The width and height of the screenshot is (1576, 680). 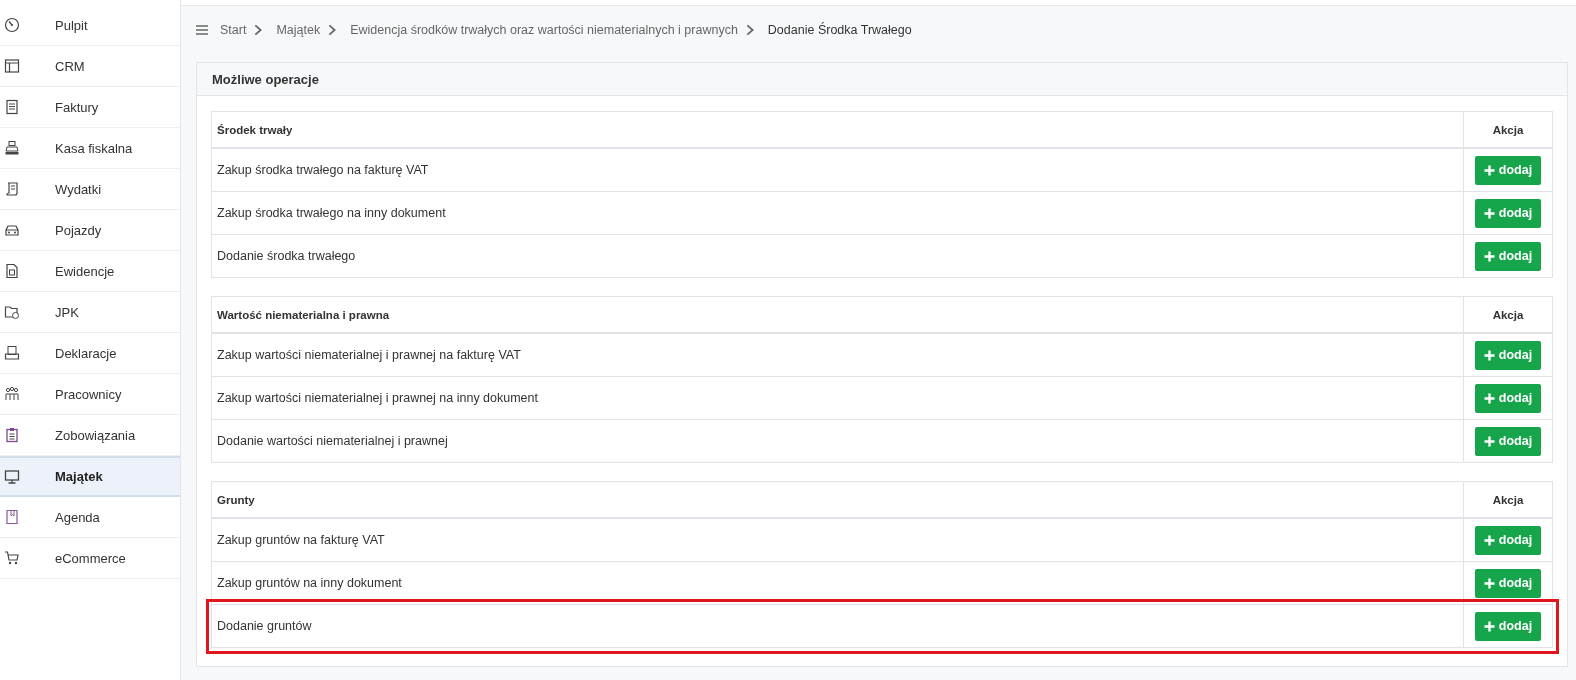 What do you see at coordinates (12, 353) in the screenshot?
I see `tray-icon` at bounding box center [12, 353].